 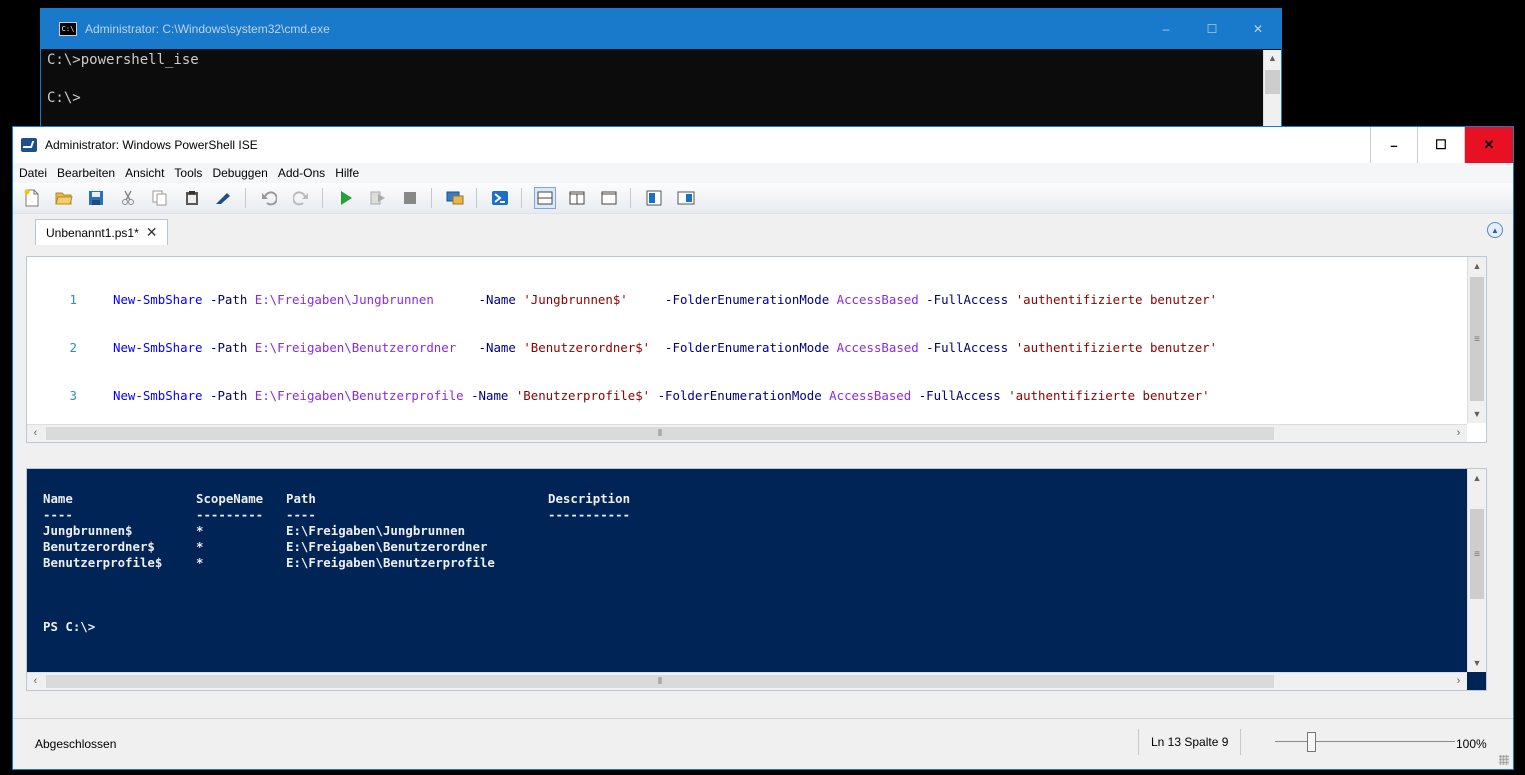 What do you see at coordinates (359, 395) in the screenshot?
I see `code-path: E:\Freigaben\Benutzerprofile` at bounding box center [359, 395].